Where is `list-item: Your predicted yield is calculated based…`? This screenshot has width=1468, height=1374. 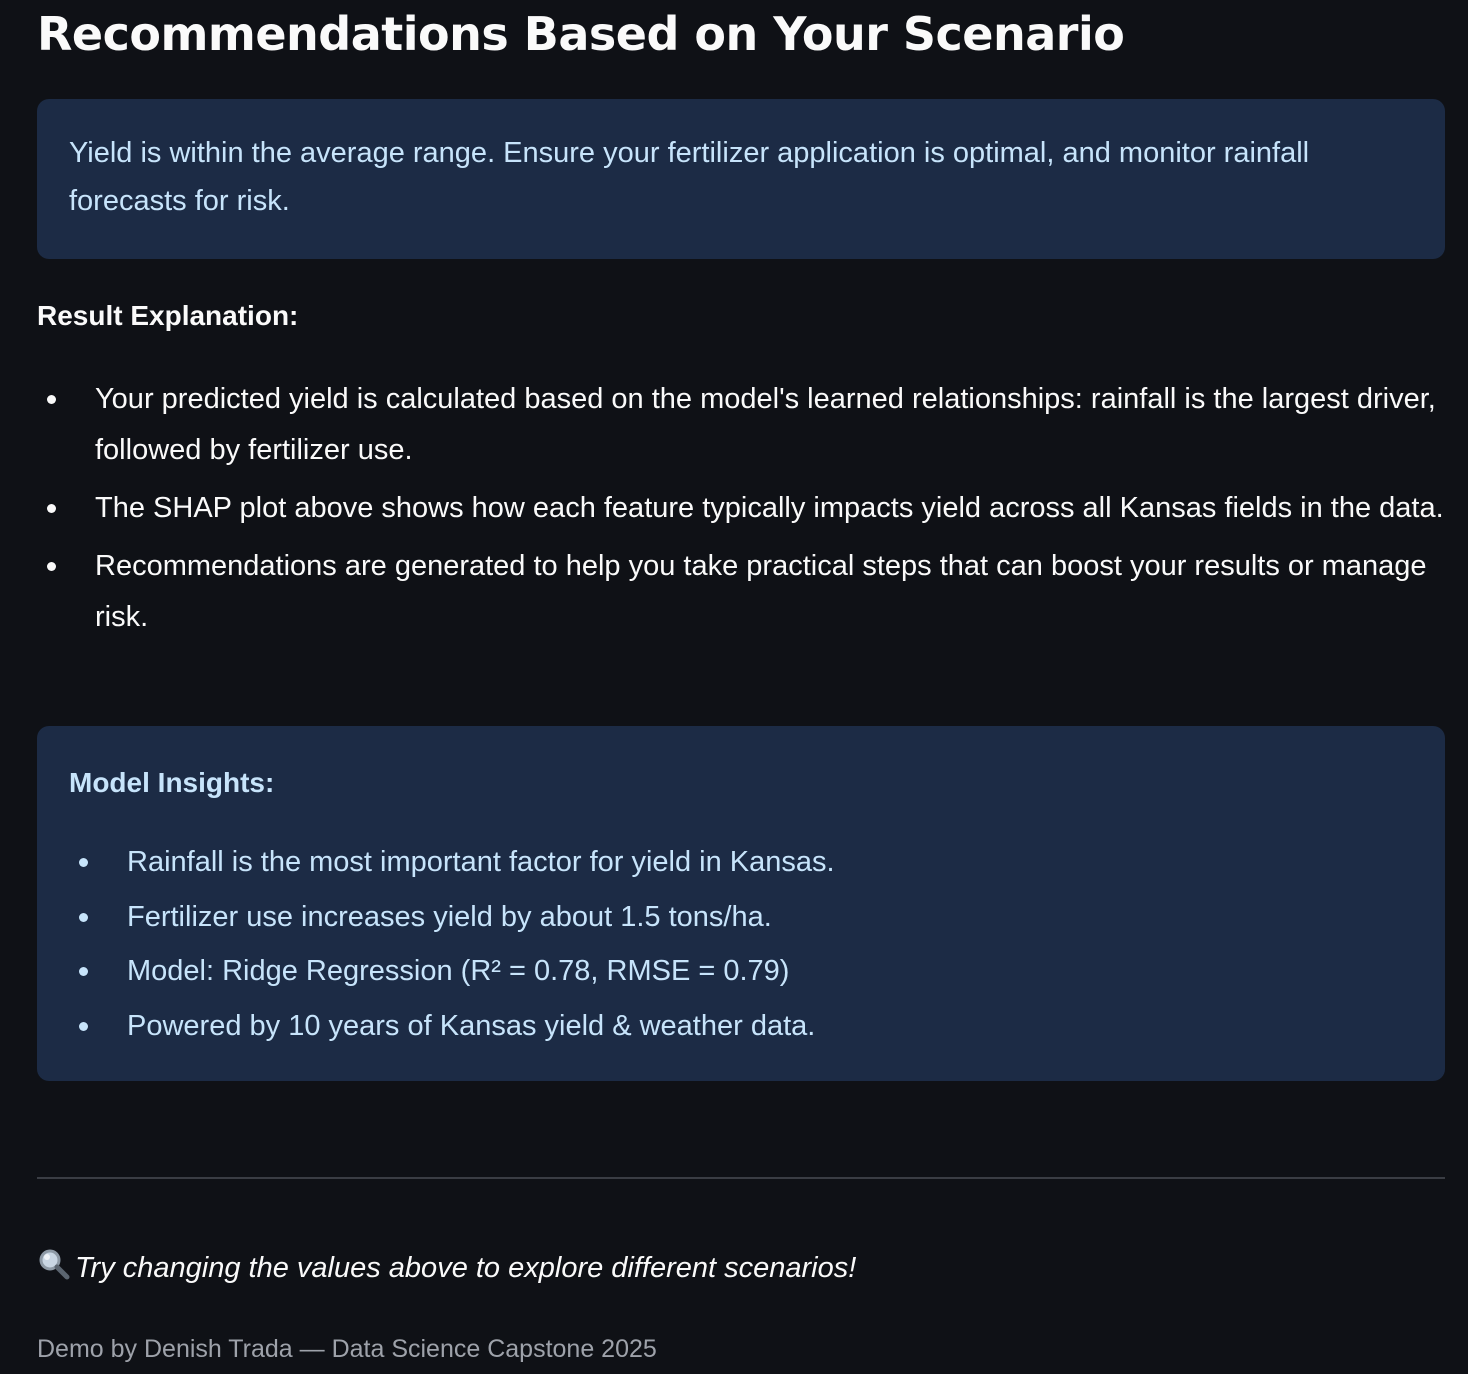
list-item: Your predicted yield is calculated based… is located at coordinates (741, 425).